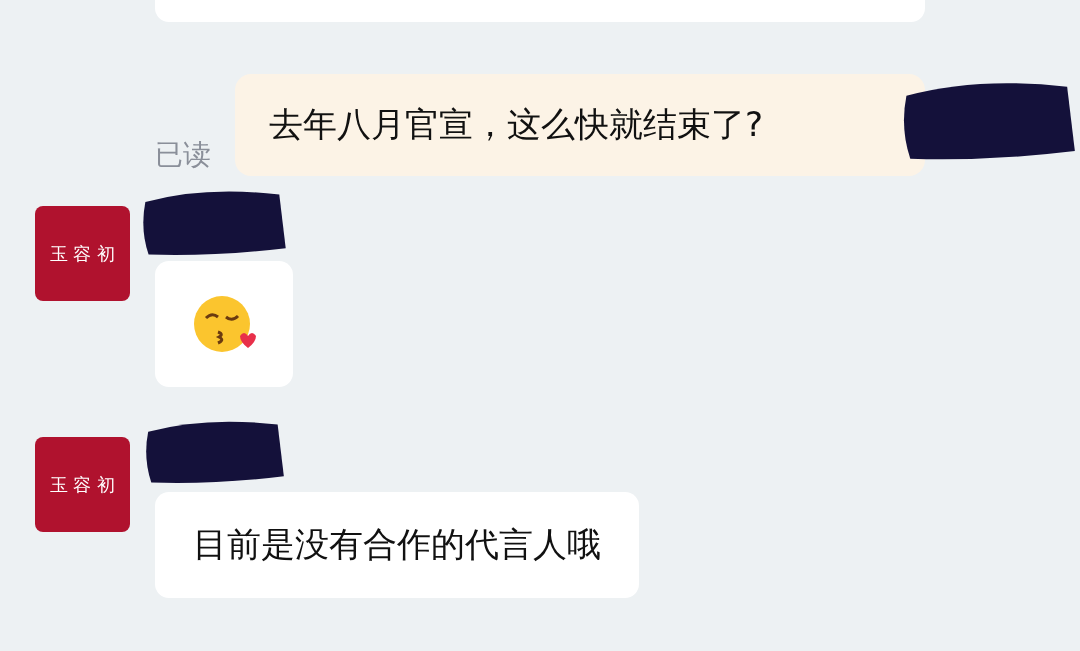 Image resolution: width=1080 pixels, height=651 pixels. What do you see at coordinates (397, 545) in the screenshot?
I see `message-bubble: 目前是没有合作的代言人哦` at bounding box center [397, 545].